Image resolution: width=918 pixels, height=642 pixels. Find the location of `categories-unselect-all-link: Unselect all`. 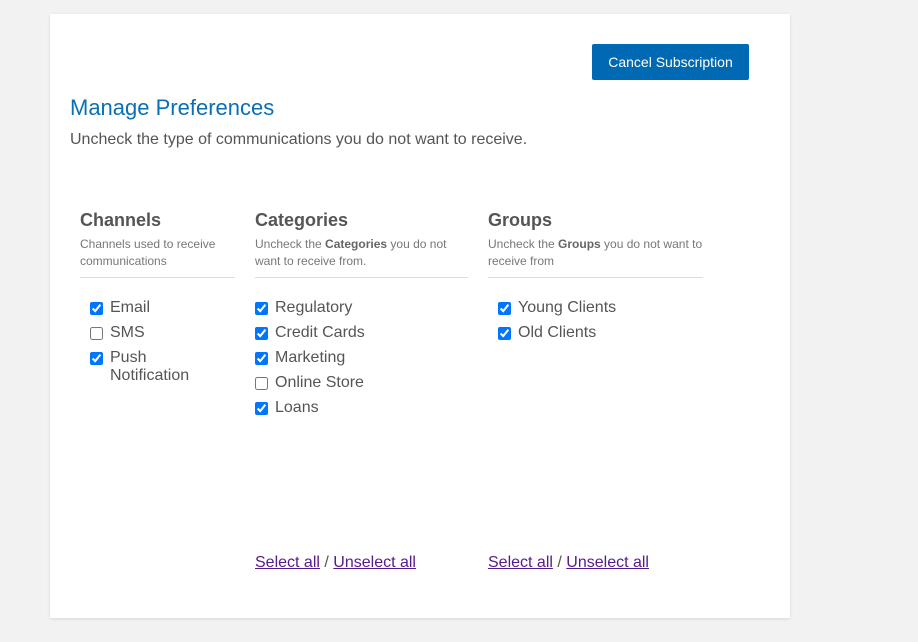

categories-unselect-all-link: Unselect all is located at coordinates (374, 562).